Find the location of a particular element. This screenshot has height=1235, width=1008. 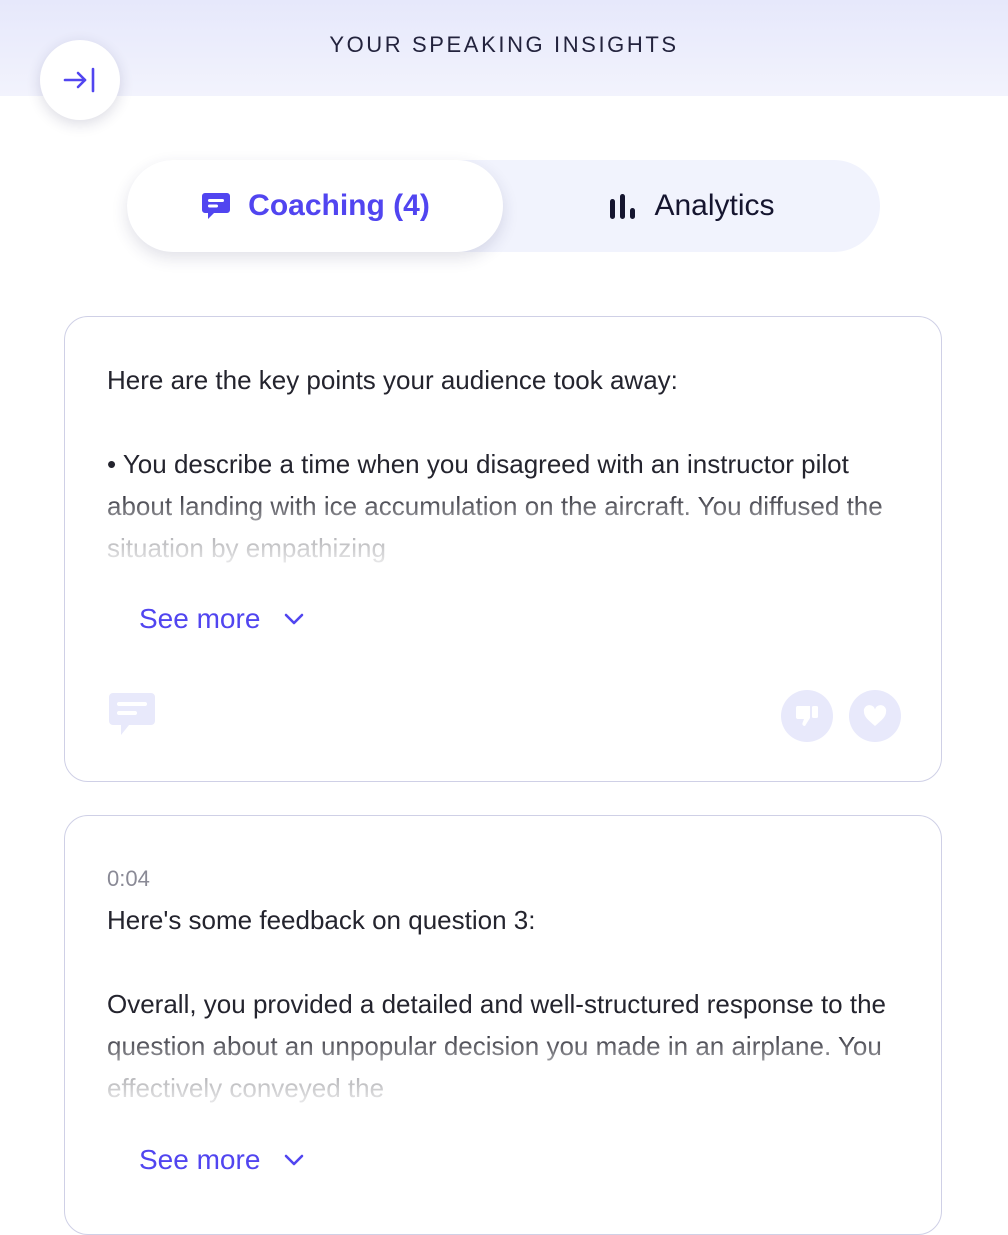

thumbs-down-icon is located at coordinates (806, 716).